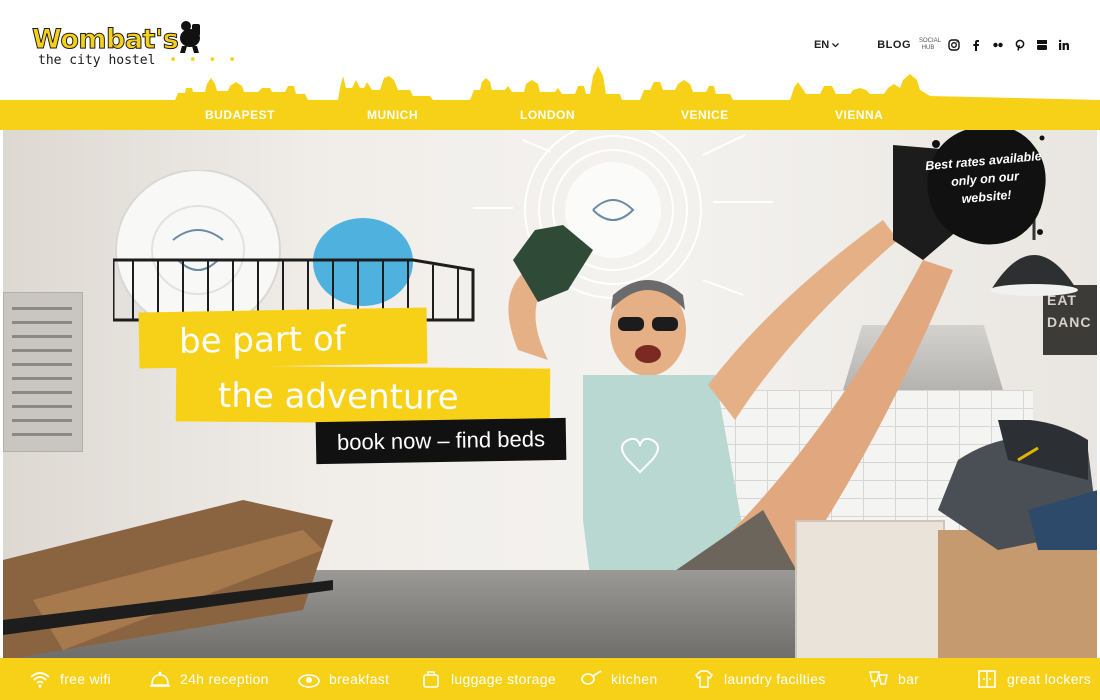 This screenshot has width=1100, height=700. I want to click on language-label: EN, so click(821, 45).